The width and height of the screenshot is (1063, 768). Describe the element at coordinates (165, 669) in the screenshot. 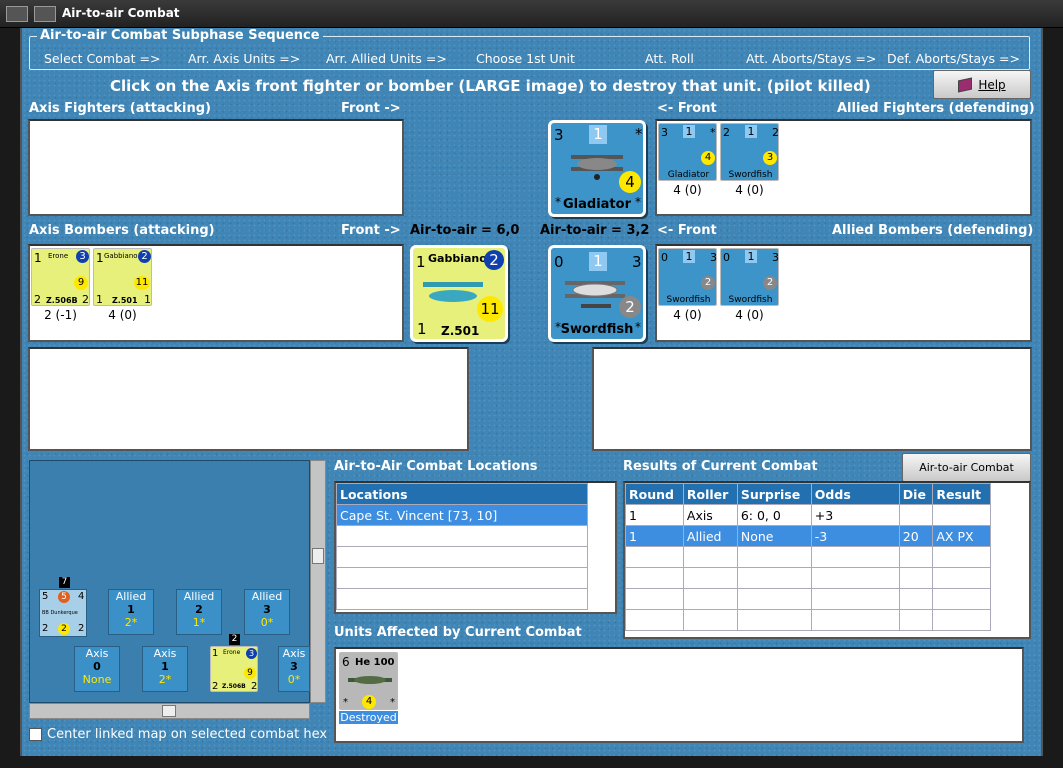

I see `axis-stack-1: Axis 1 2*` at that location.